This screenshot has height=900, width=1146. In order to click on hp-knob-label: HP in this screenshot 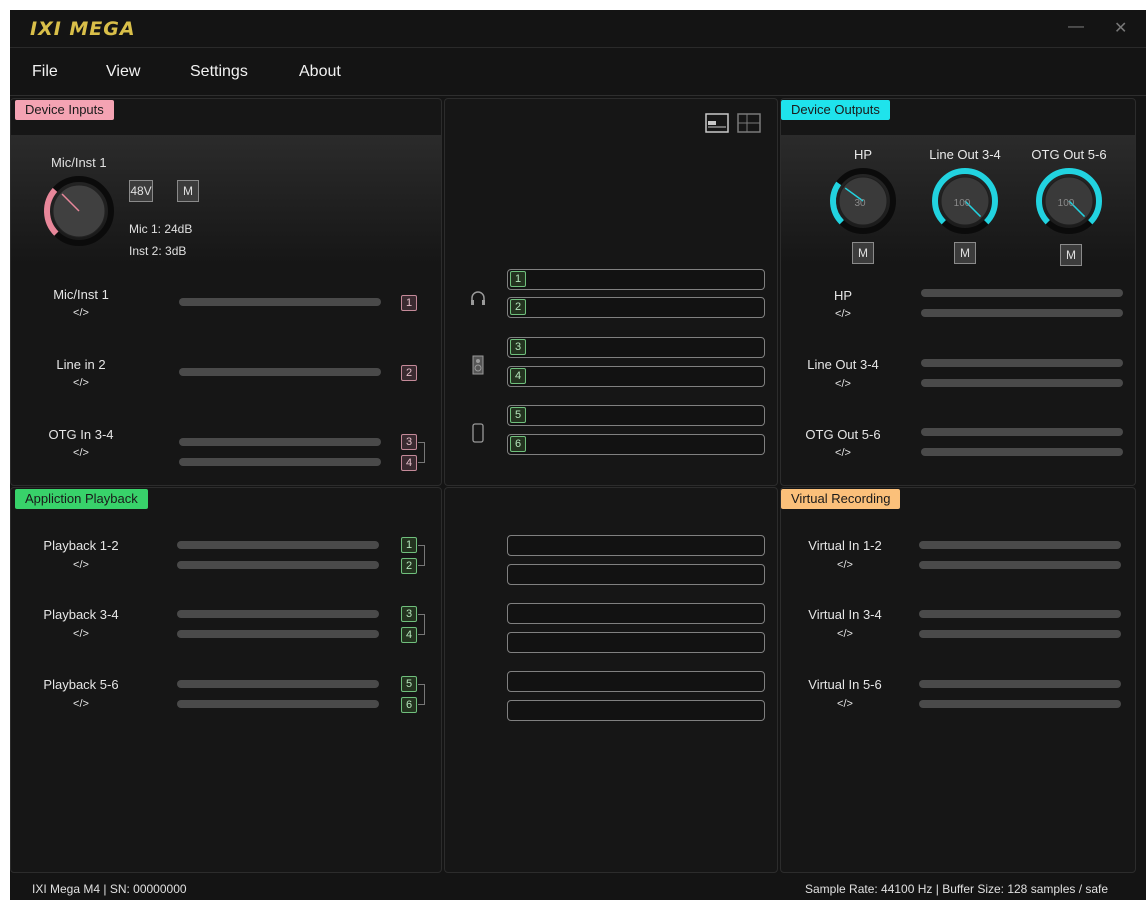, I will do `click(863, 154)`.